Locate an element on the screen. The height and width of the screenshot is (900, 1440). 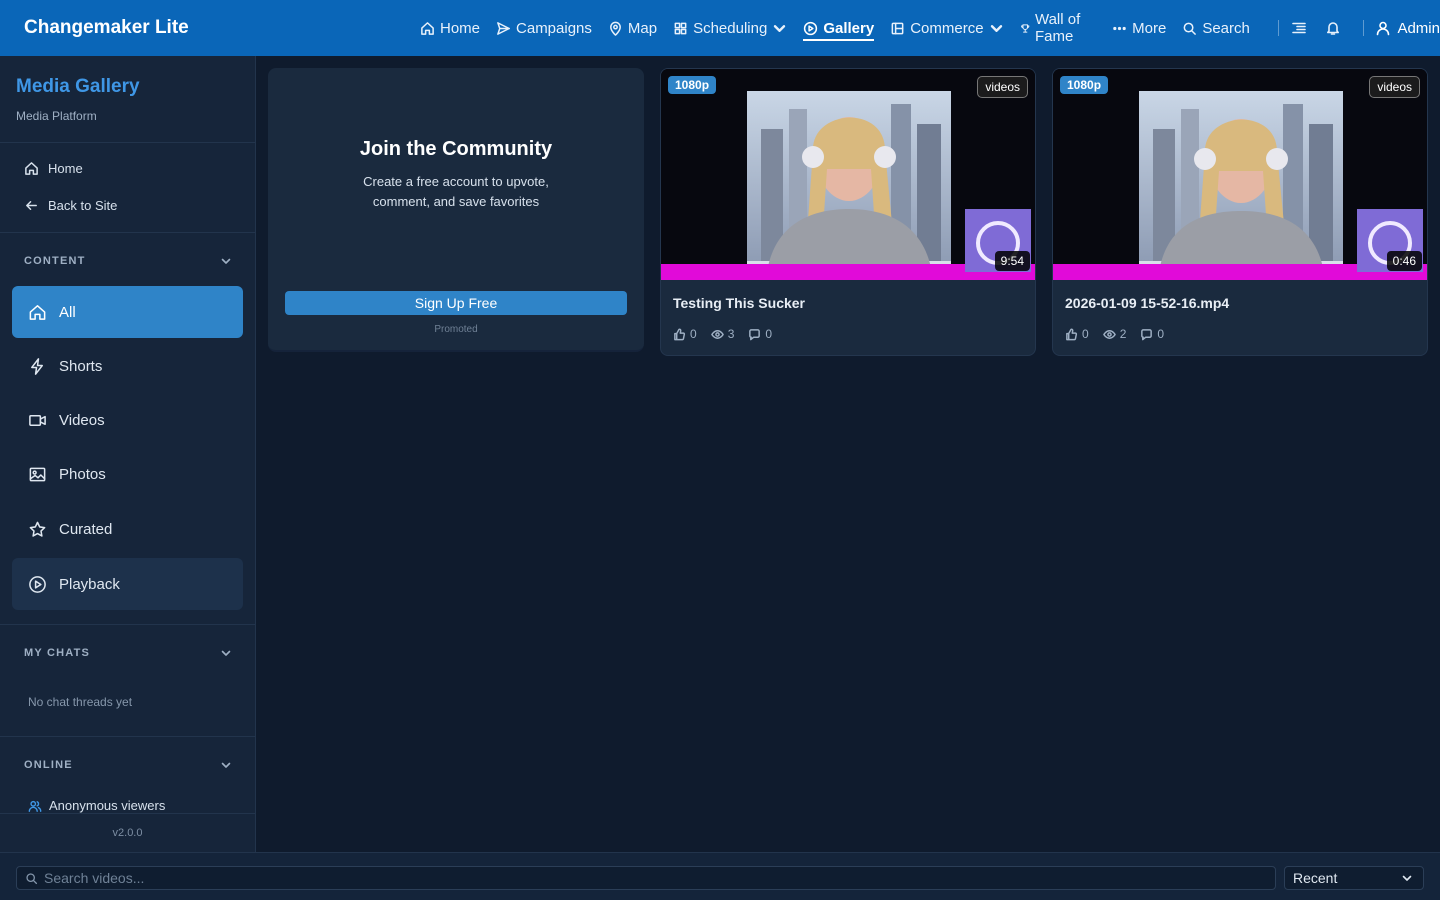
type-badge: videos is located at coordinates (1002, 87).